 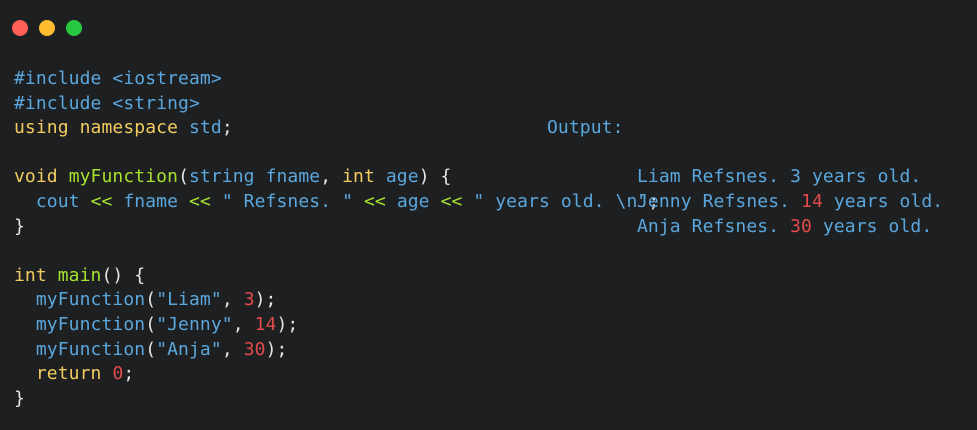 I want to click on close-window-button, so click(x=20, y=28).